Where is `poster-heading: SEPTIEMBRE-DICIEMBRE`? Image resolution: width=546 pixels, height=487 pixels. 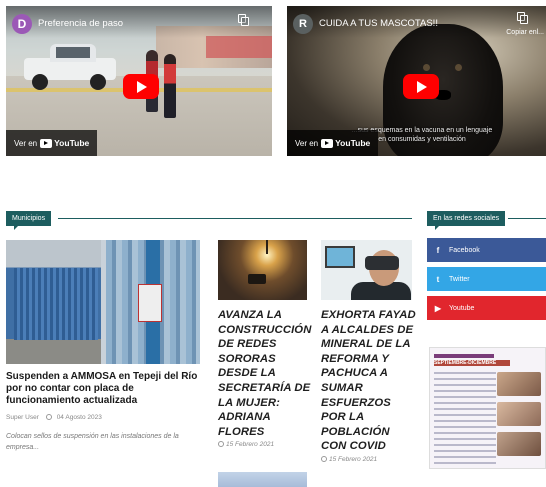
poster-heading: SEPTIEMBRE-DICIEMBRE is located at coordinates (465, 363).